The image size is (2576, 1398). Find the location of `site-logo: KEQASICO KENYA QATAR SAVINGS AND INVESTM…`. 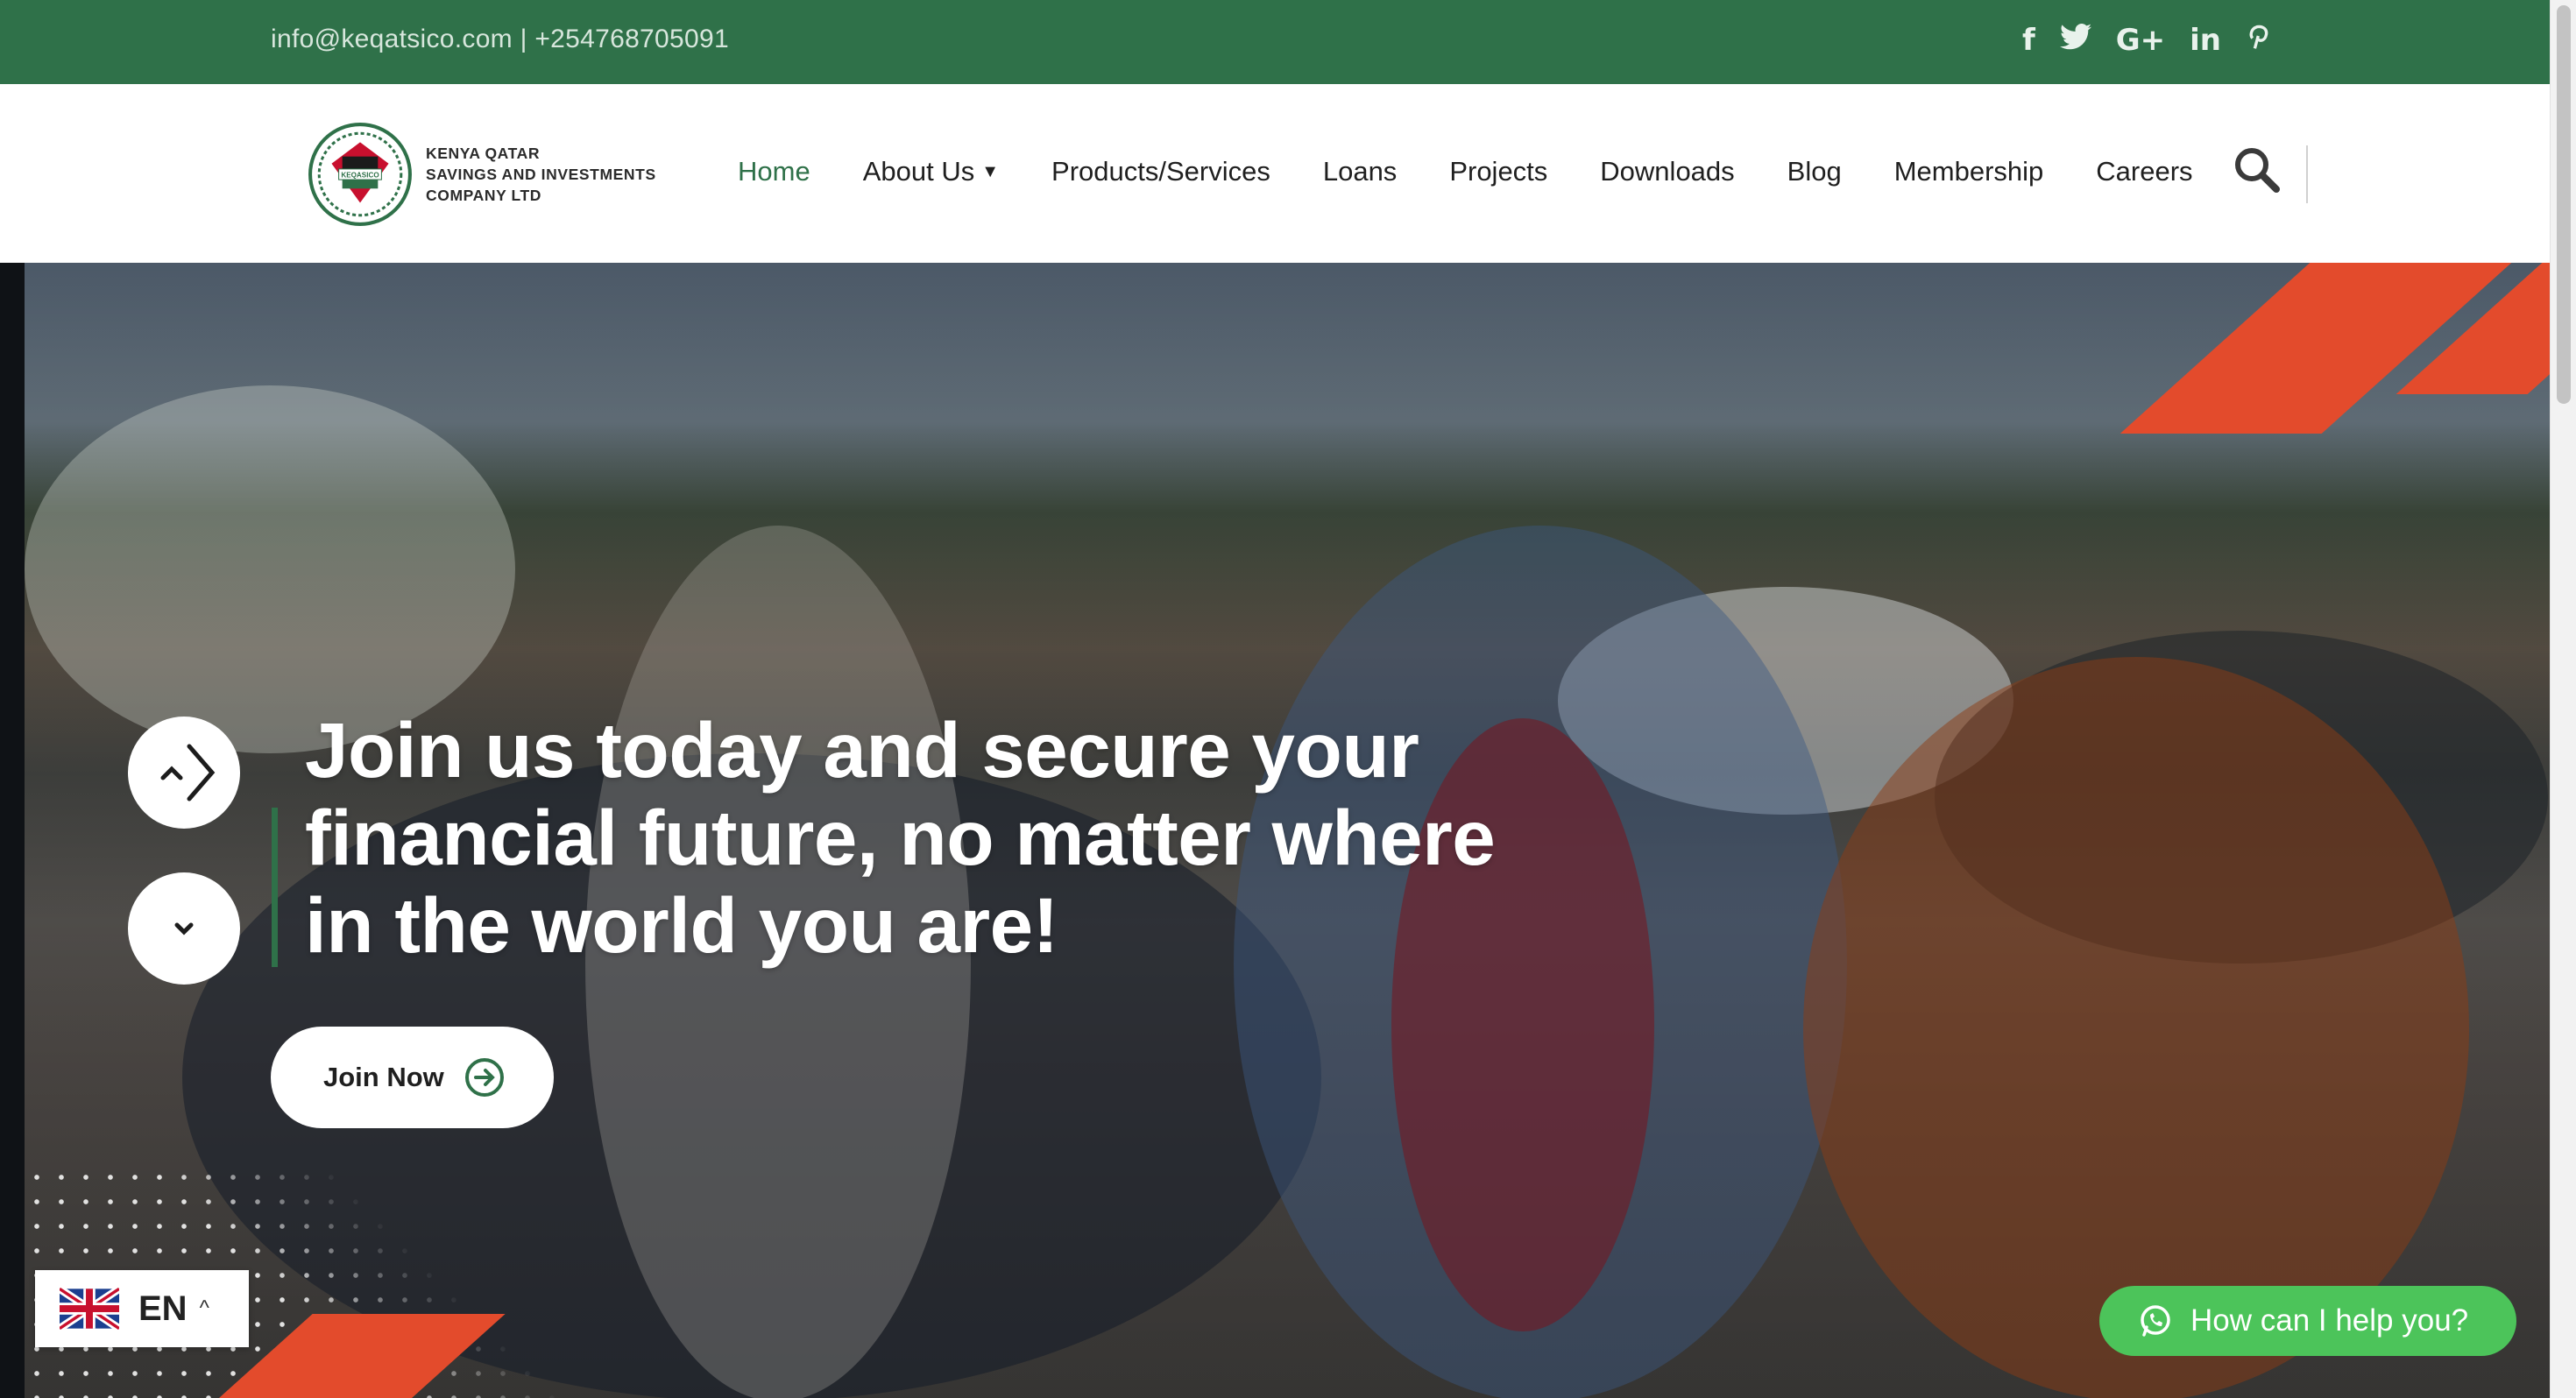

site-logo: KEQASICO KENYA QATAR SAVINGS AND INVESTM… is located at coordinates (481, 174).